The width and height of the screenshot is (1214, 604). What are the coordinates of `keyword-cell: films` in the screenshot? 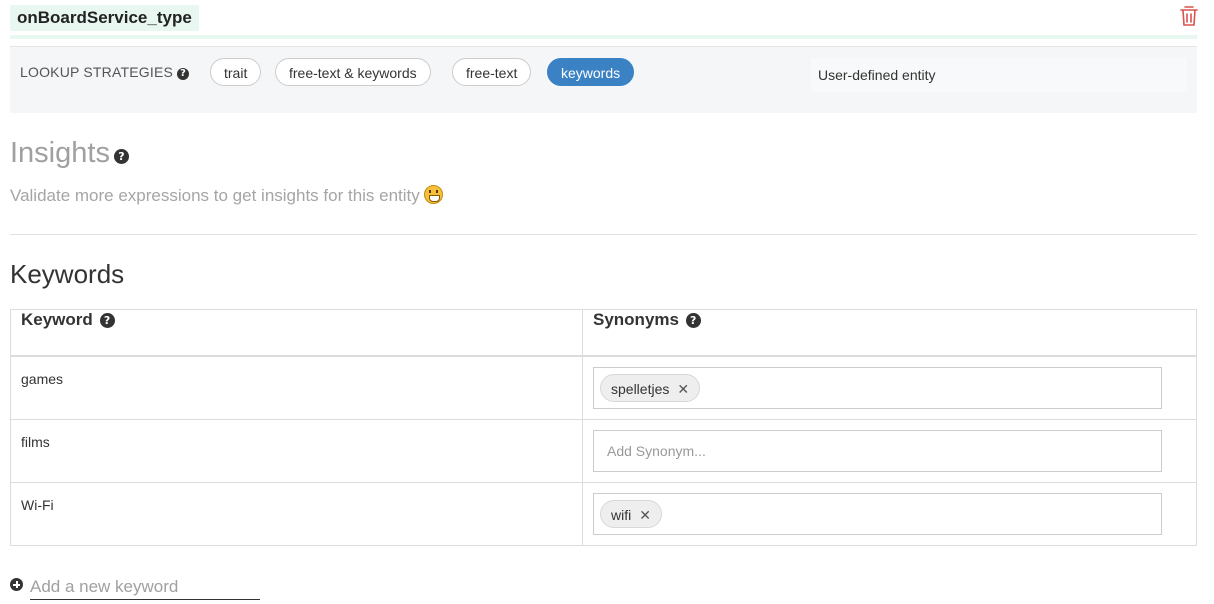 It's located at (296, 450).